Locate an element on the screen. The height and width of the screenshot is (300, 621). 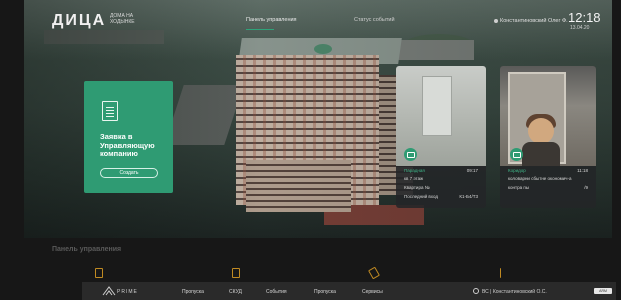
door is located at coordinates (437, 106).